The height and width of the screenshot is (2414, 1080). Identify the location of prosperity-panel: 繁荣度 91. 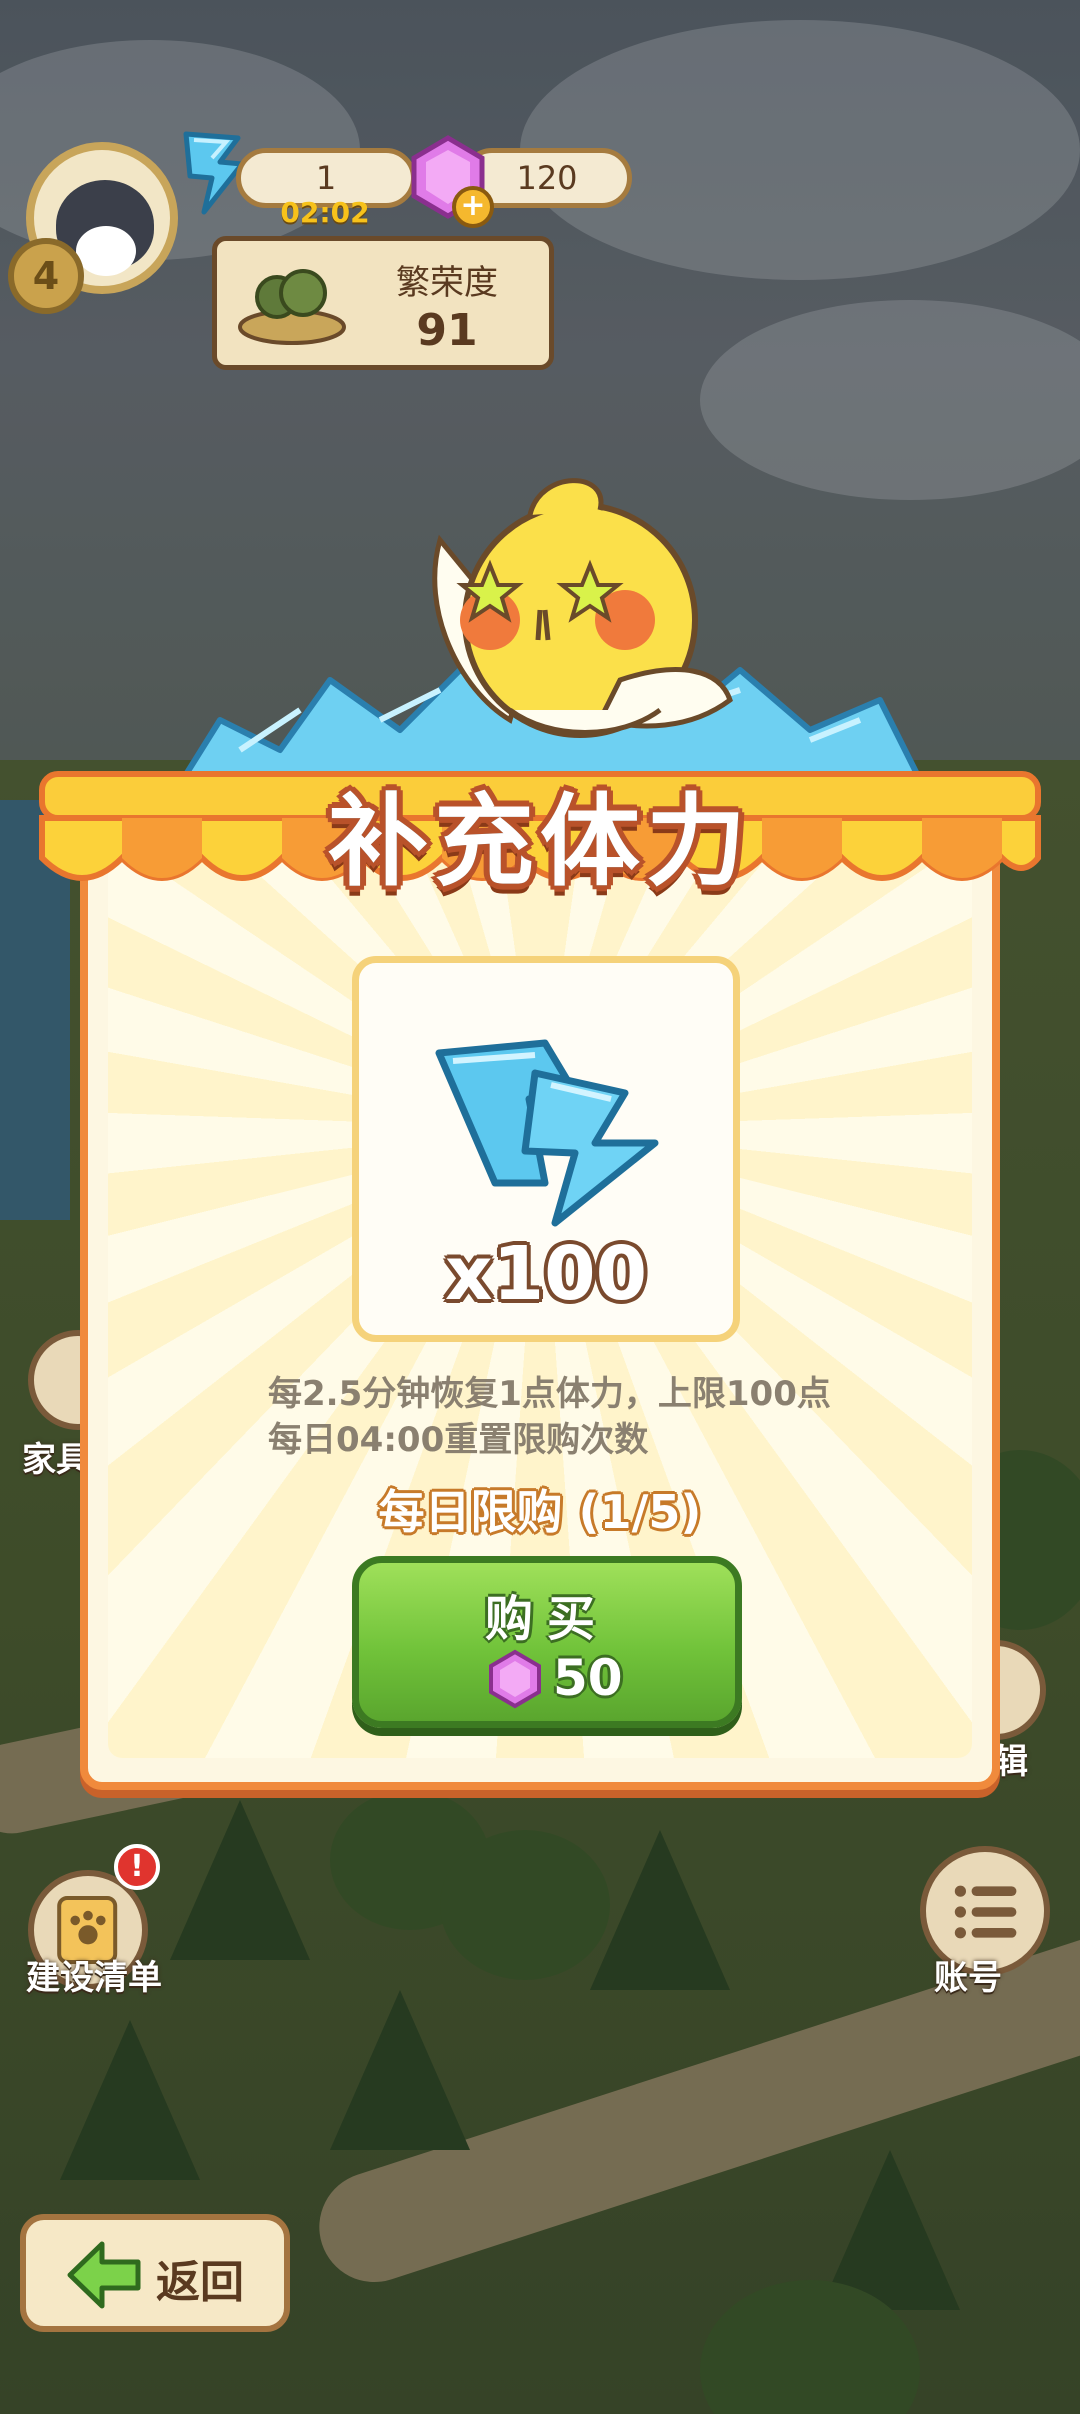
(383, 303).